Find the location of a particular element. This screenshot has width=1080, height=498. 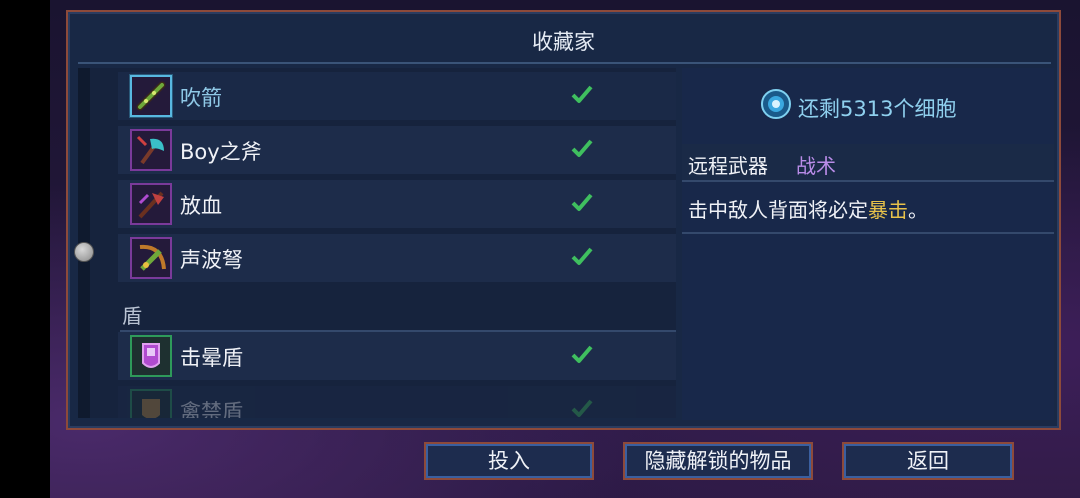

weapon-type: 远程武器 is located at coordinates (728, 166).